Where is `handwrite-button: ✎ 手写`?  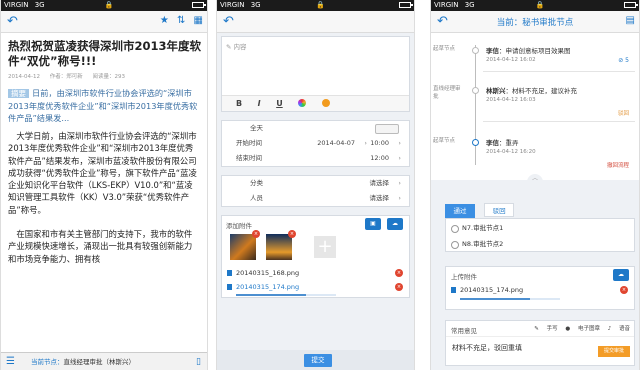 handwrite-button: ✎ 手写 is located at coordinates (545, 329).